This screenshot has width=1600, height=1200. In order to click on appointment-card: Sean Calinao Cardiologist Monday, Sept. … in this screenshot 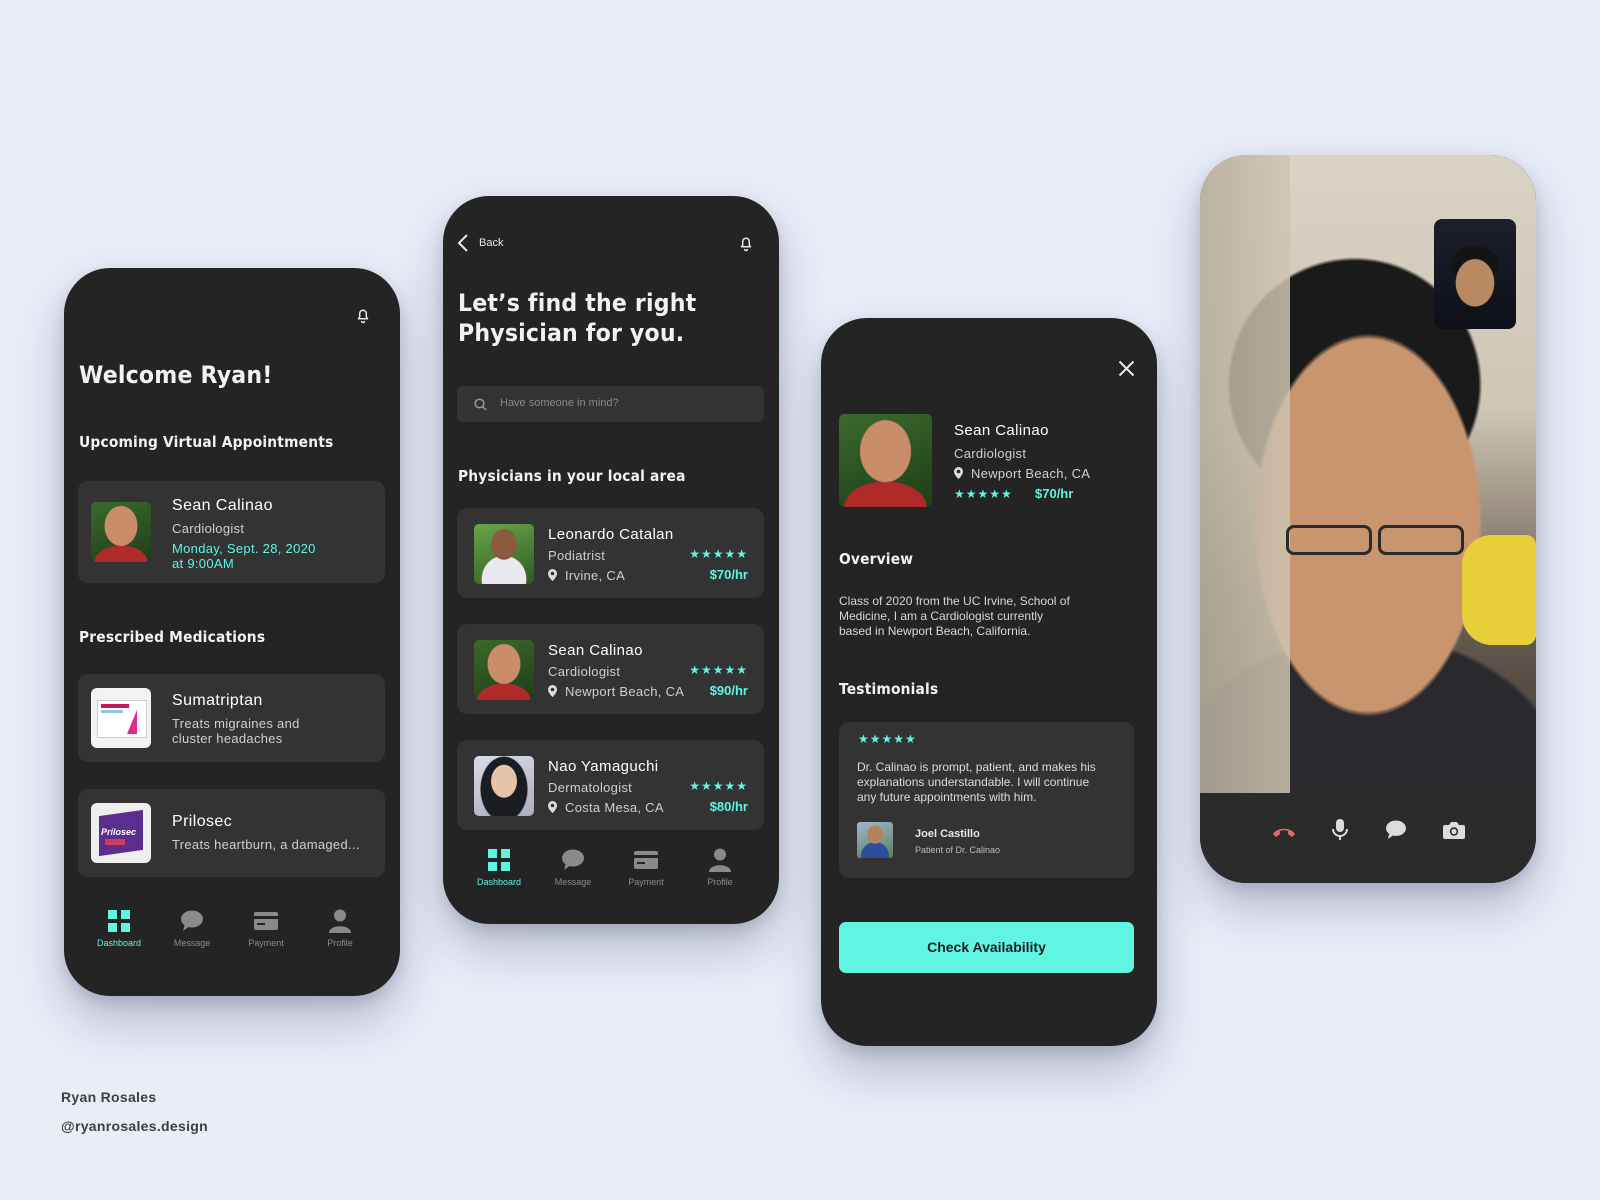, I will do `click(231, 532)`.